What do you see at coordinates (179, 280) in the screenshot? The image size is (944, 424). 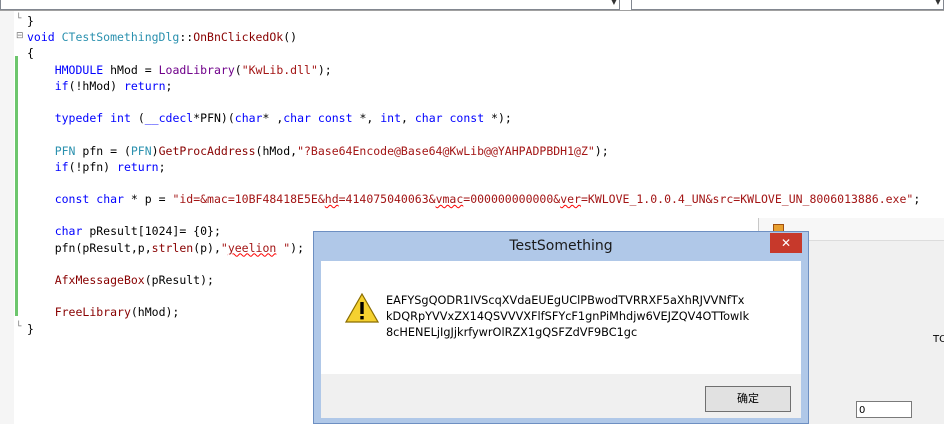 I see `code-token: (pResult);` at bounding box center [179, 280].